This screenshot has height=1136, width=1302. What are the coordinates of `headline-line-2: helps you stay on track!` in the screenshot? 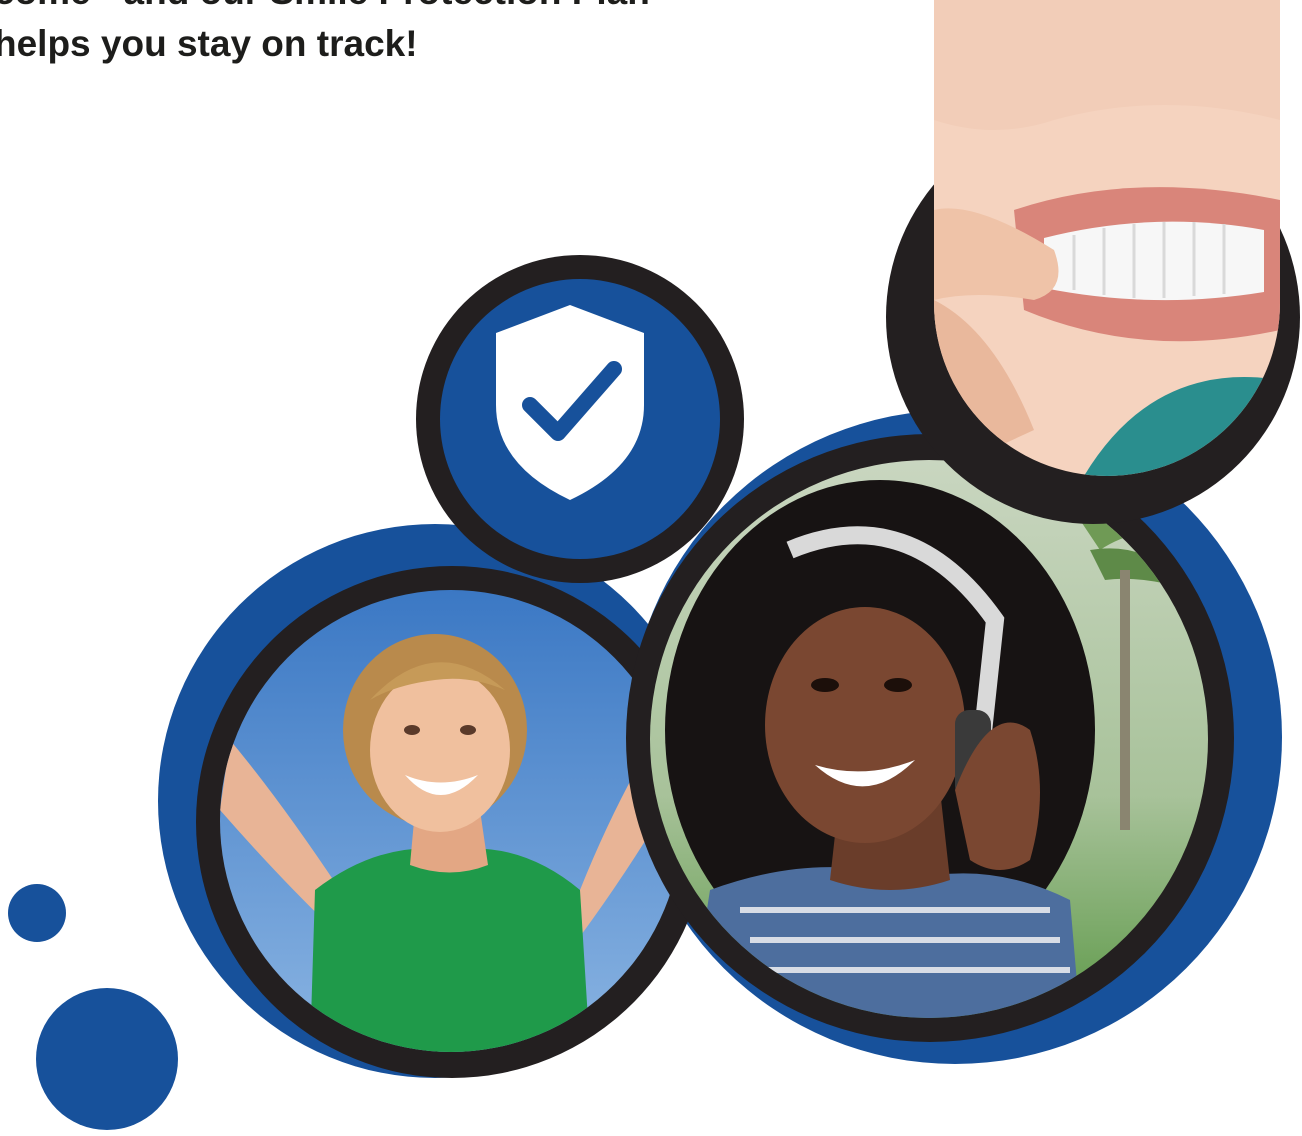 It's located at (209, 43).